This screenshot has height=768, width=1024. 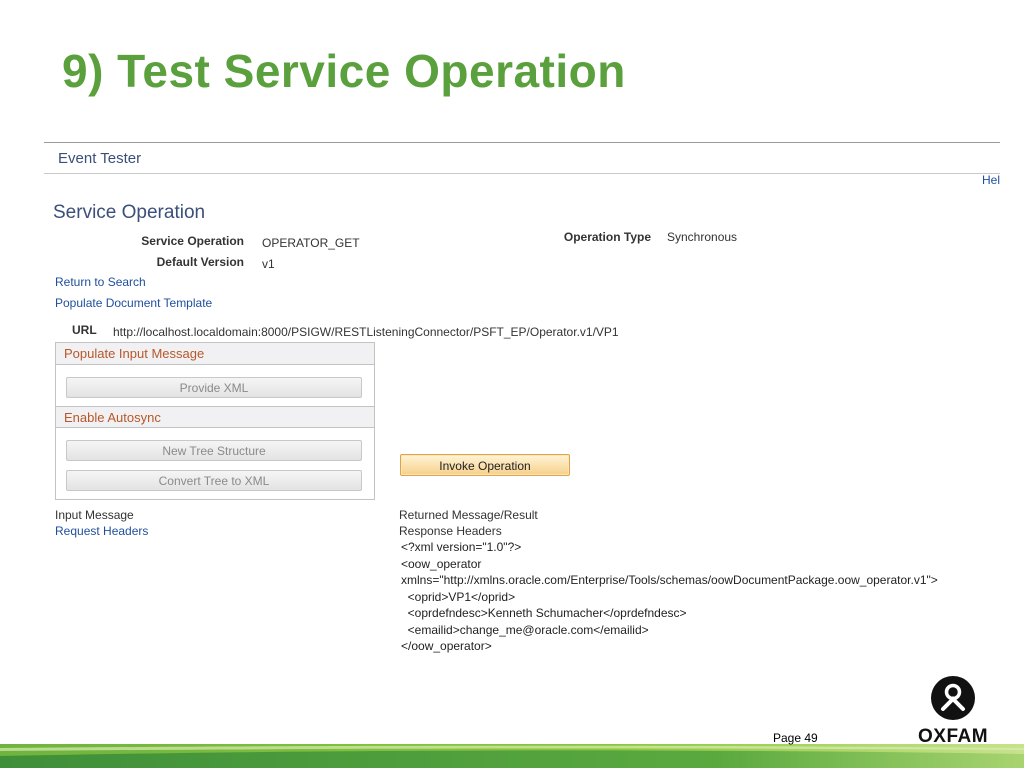 What do you see at coordinates (344, 71) in the screenshot?
I see `slide-title: 9) Test Service Operation` at bounding box center [344, 71].